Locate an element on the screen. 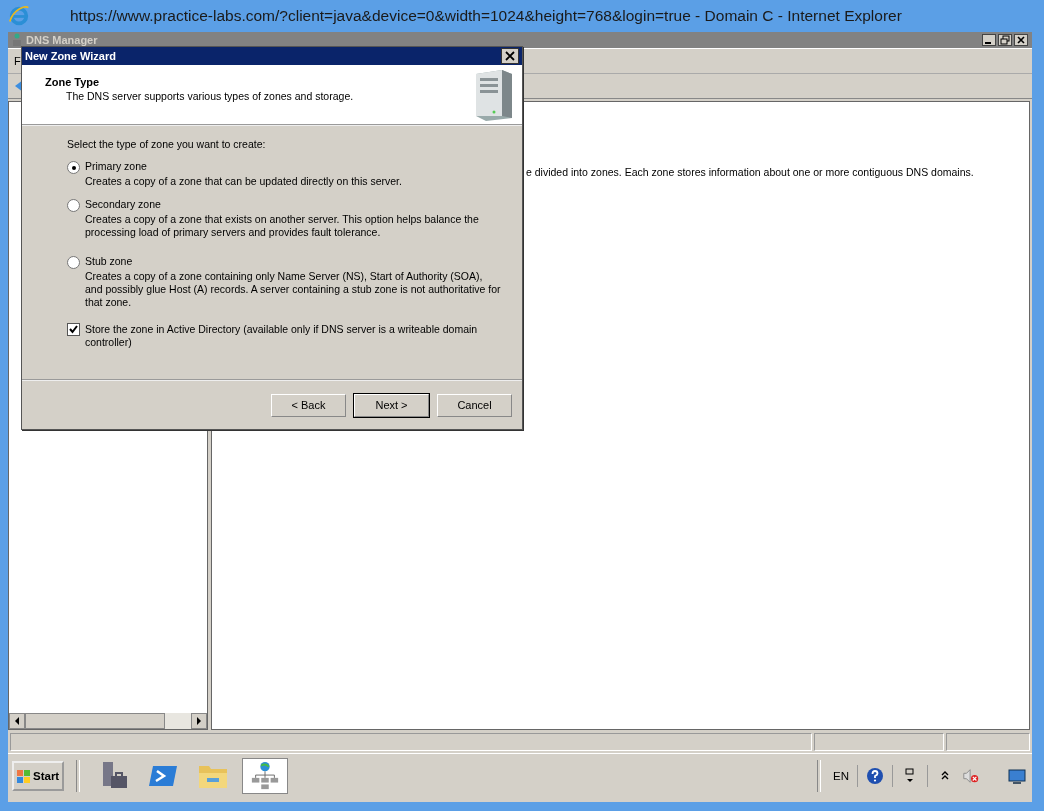 This screenshot has height=811, width=1044. page-heading: Zone Type is located at coordinates (73, 82).